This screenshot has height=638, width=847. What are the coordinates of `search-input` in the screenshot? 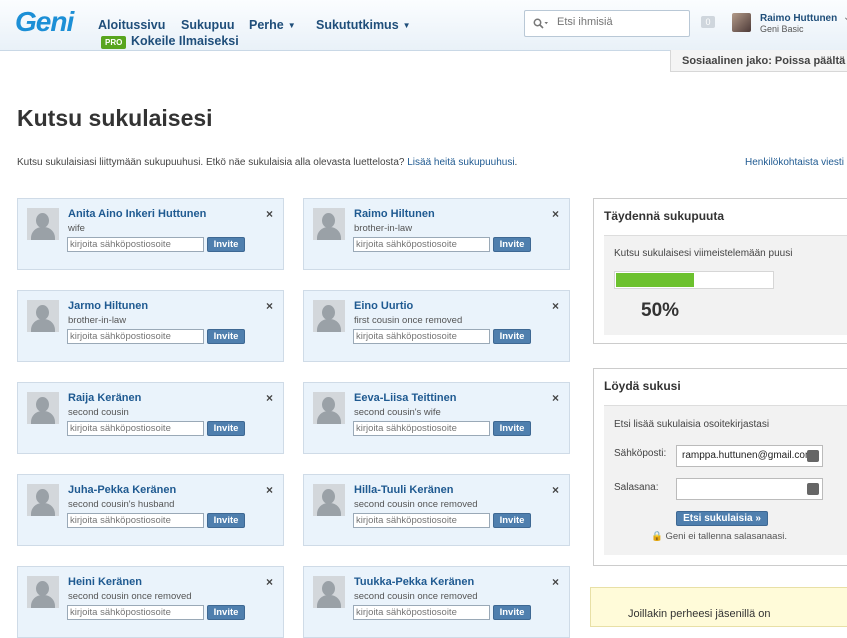 It's located at (622, 22).